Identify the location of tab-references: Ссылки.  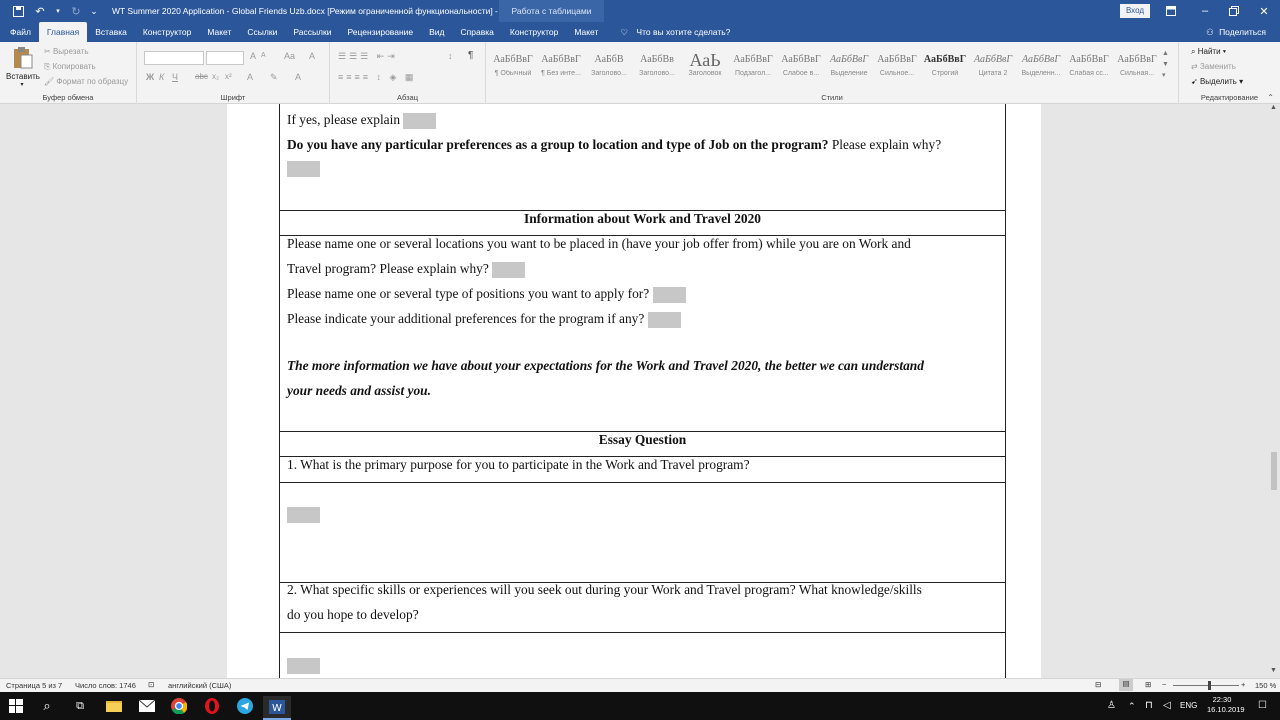
(262, 32).